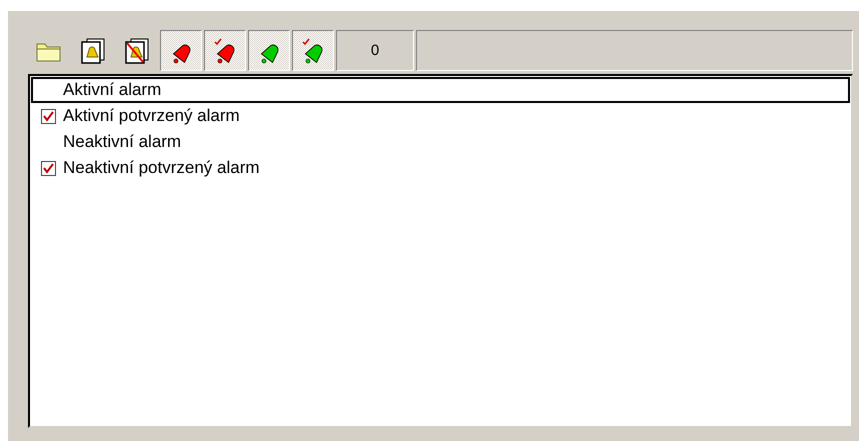 The width and height of the screenshot is (859, 441). What do you see at coordinates (112, 90) in the screenshot?
I see `item-label: Aktivní alarm` at bounding box center [112, 90].